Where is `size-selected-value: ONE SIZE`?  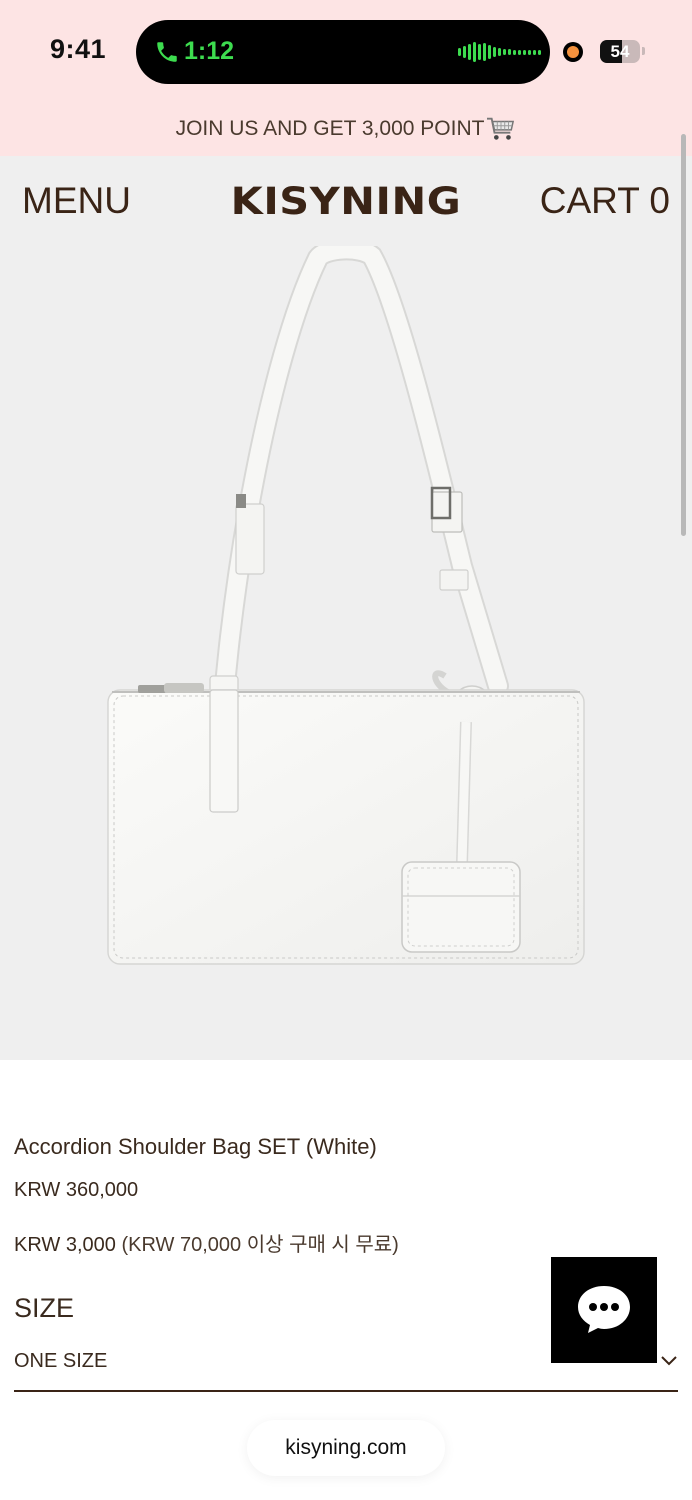
size-selected-value: ONE SIZE is located at coordinates (61, 1361).